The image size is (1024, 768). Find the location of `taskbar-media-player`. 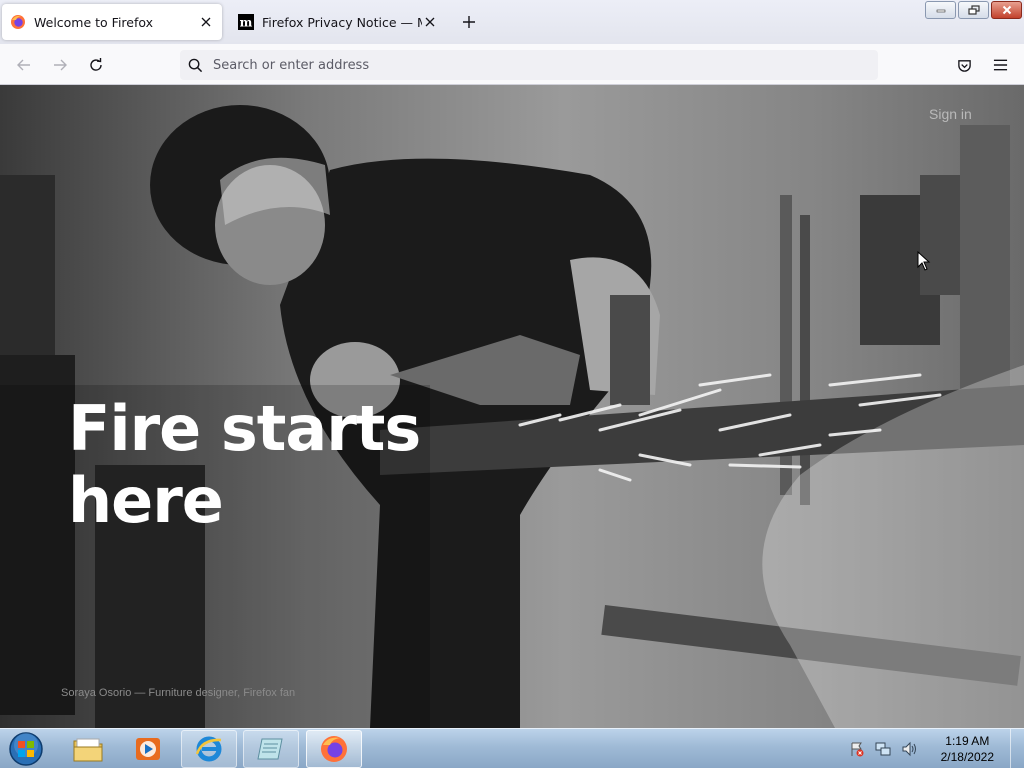

taskbar-media-player is located at coordinates (148, 749).